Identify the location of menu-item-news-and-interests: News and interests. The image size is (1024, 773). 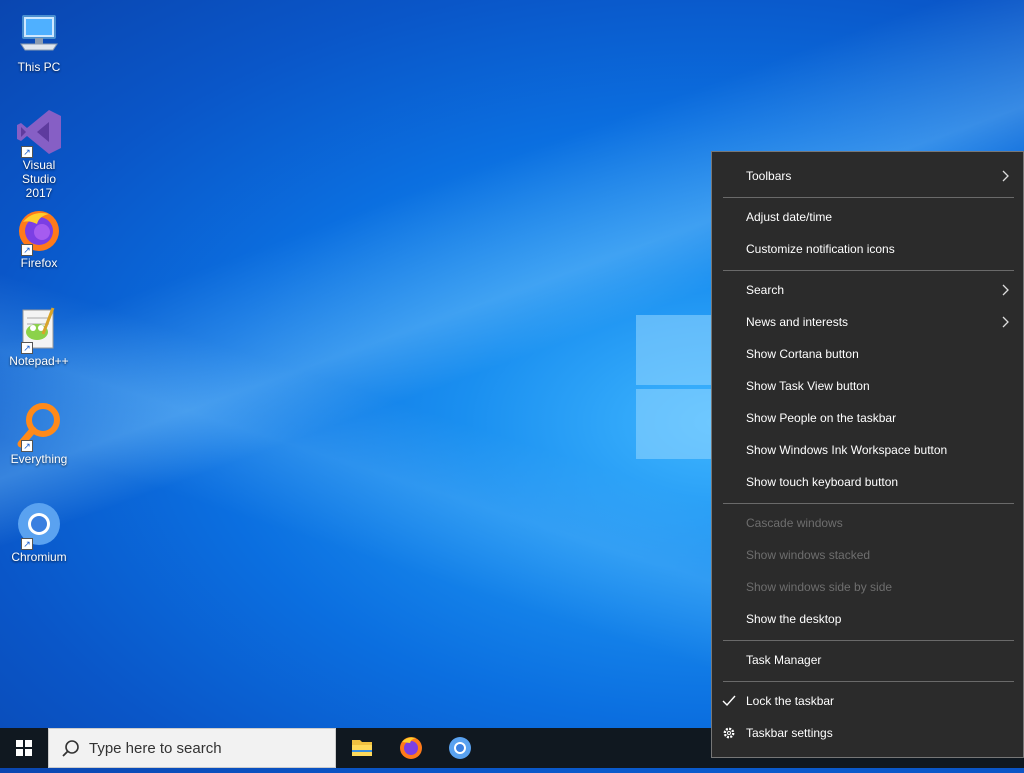
(867, 322).